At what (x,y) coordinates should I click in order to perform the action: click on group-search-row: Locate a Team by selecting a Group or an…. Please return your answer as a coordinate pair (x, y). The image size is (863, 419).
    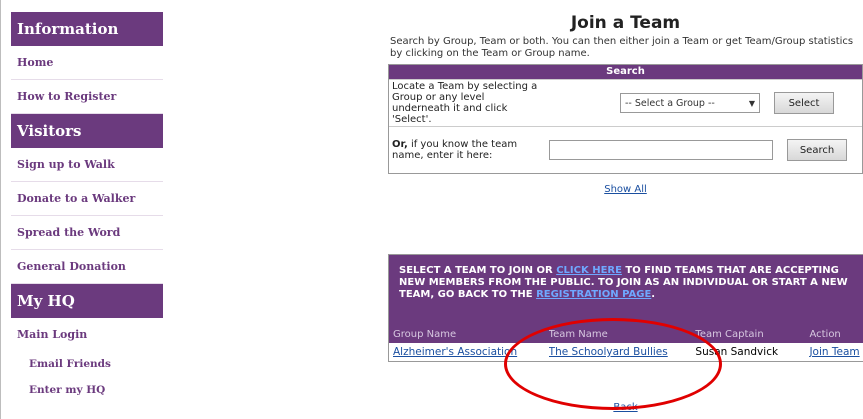
    Looking at the image, I should click on (625, 102).